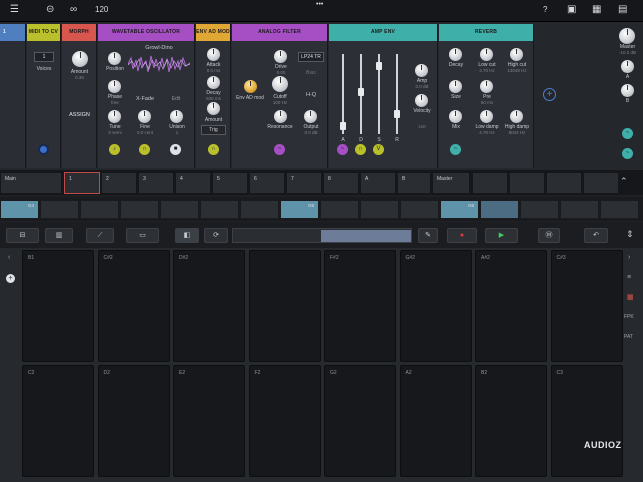 The height and width of the screenshot is (482, 643). What do you see at coordinates (58, 421) in the screenshot?
I see `drum-pad: C2` at bounding box center [58, 421].